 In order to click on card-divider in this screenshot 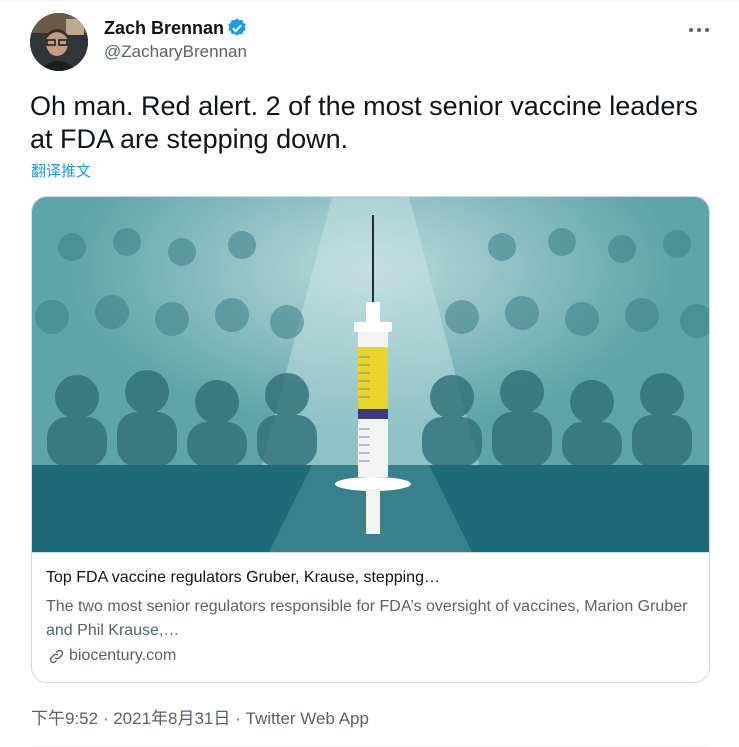, I will do `click(370, 552)`.